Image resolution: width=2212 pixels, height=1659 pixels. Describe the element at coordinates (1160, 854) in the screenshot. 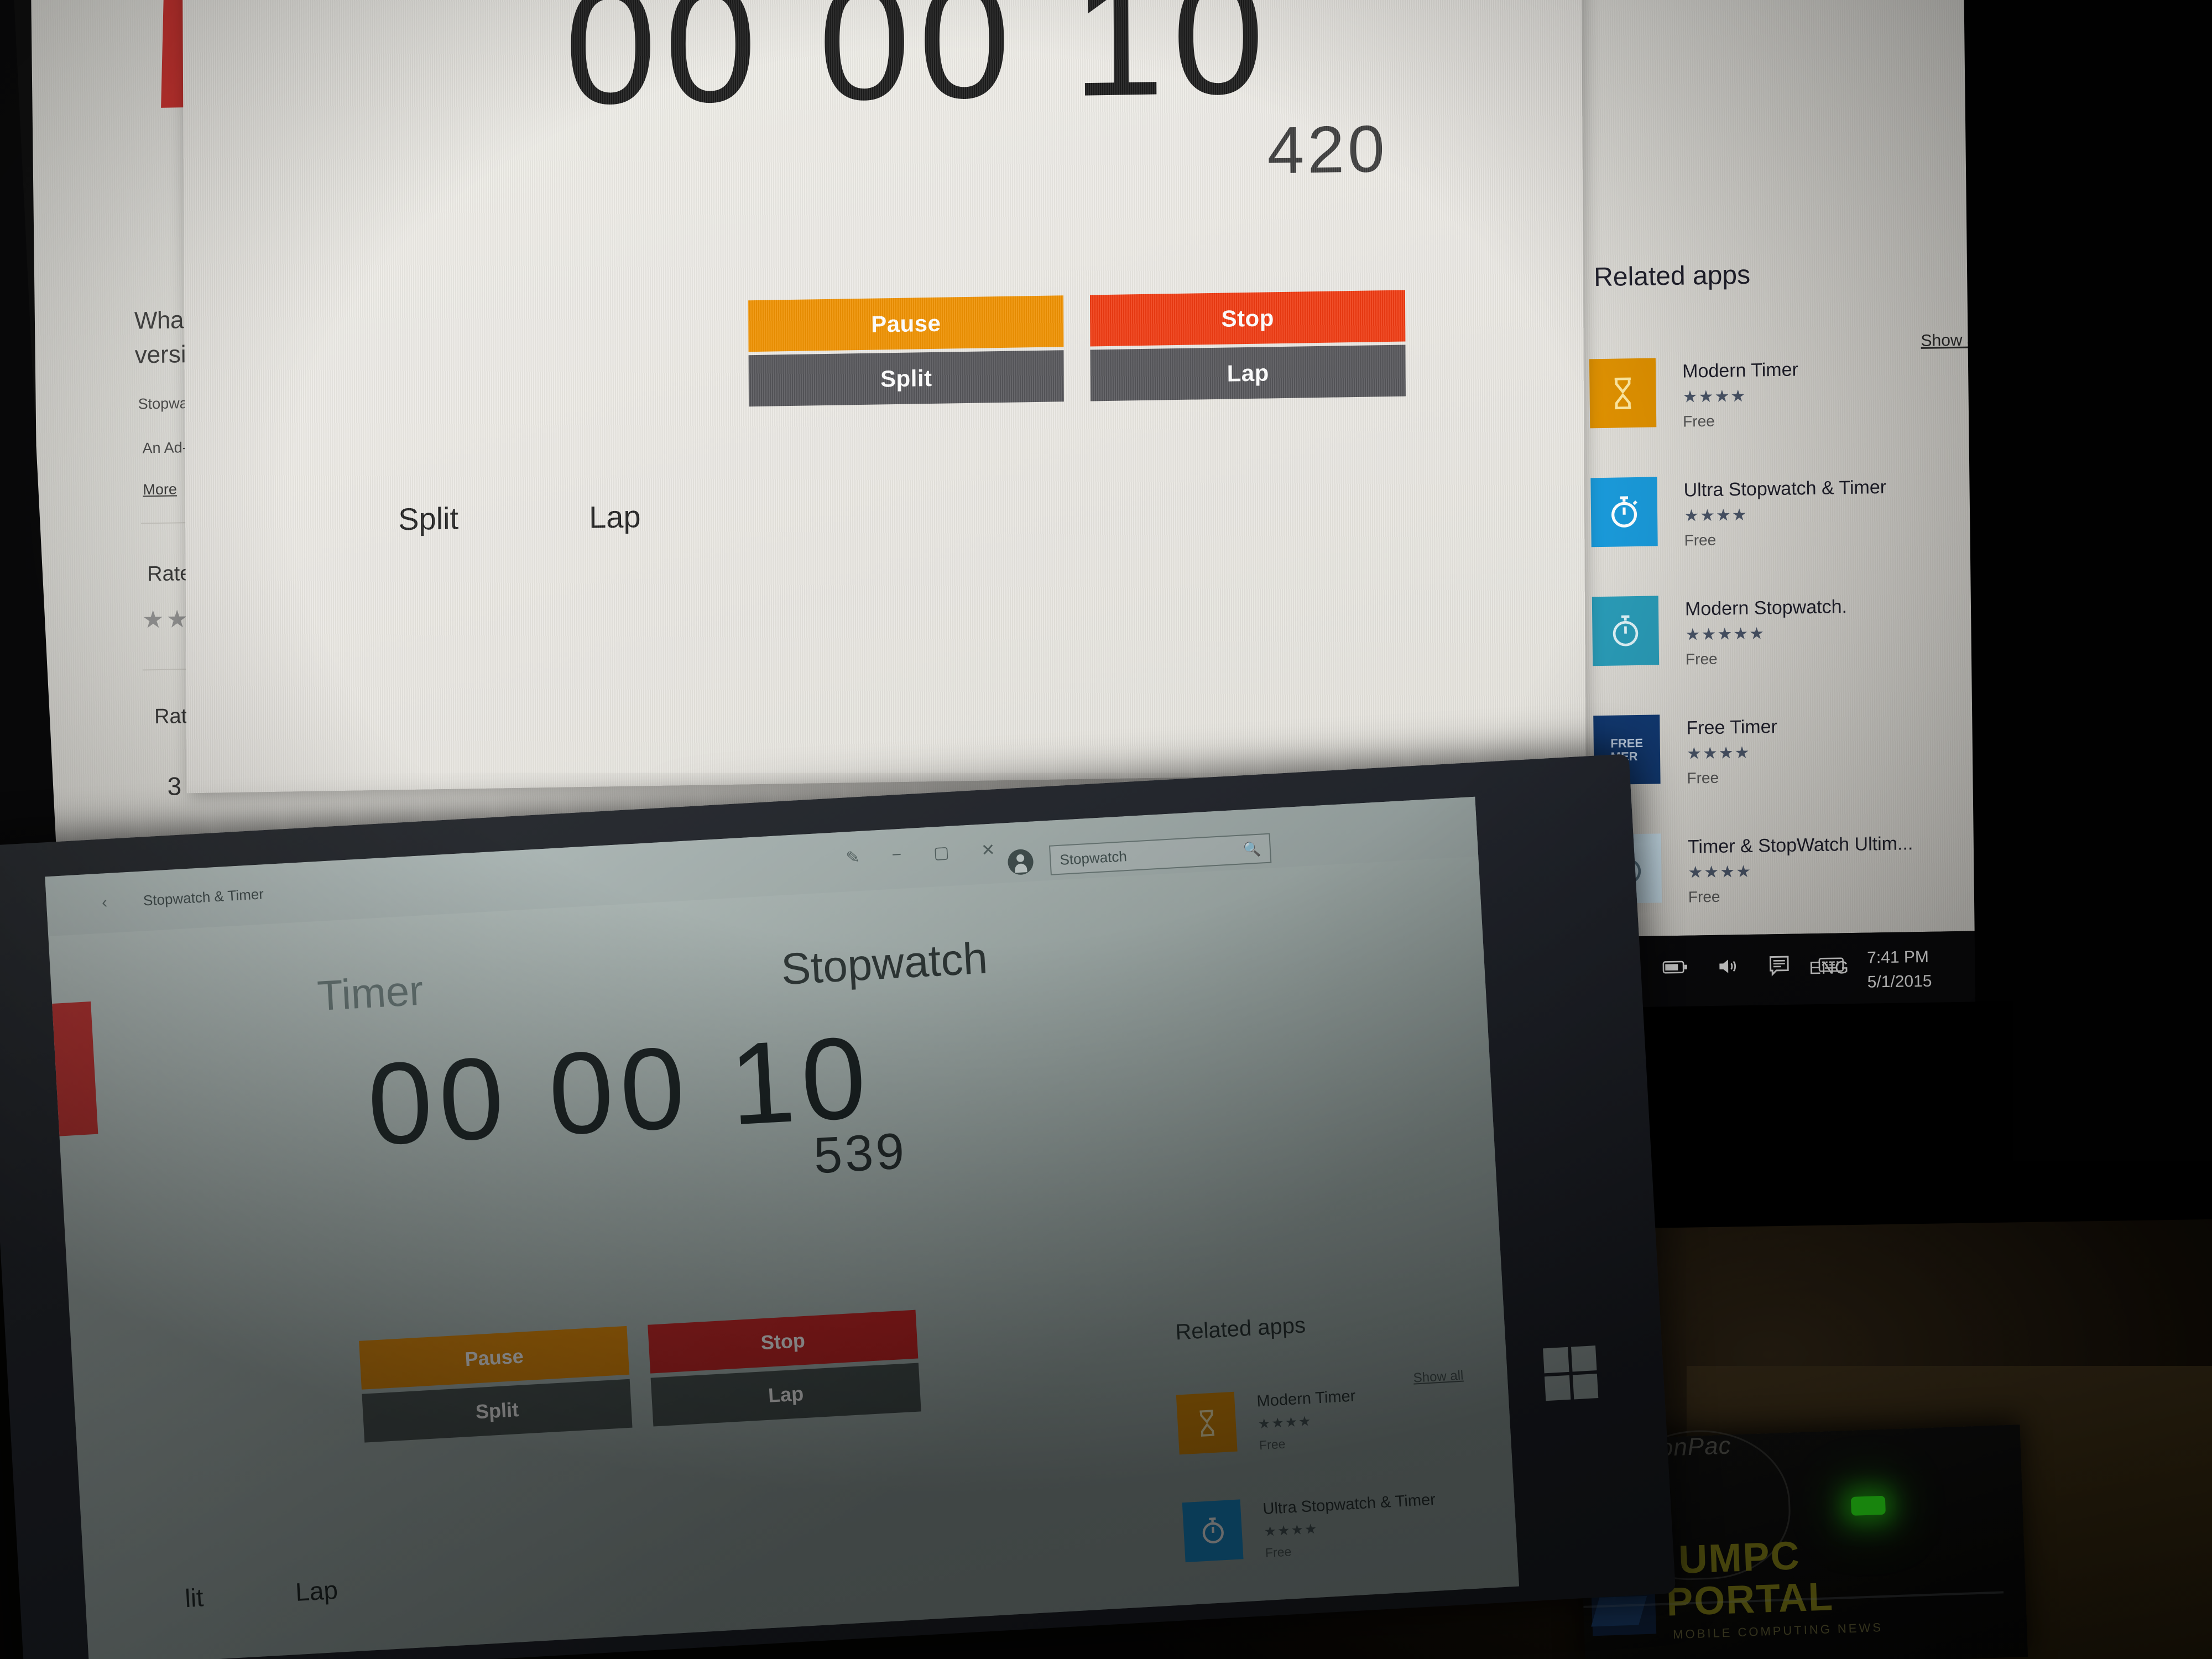

I see `search-input: Stopwatch 🔍` at that location.